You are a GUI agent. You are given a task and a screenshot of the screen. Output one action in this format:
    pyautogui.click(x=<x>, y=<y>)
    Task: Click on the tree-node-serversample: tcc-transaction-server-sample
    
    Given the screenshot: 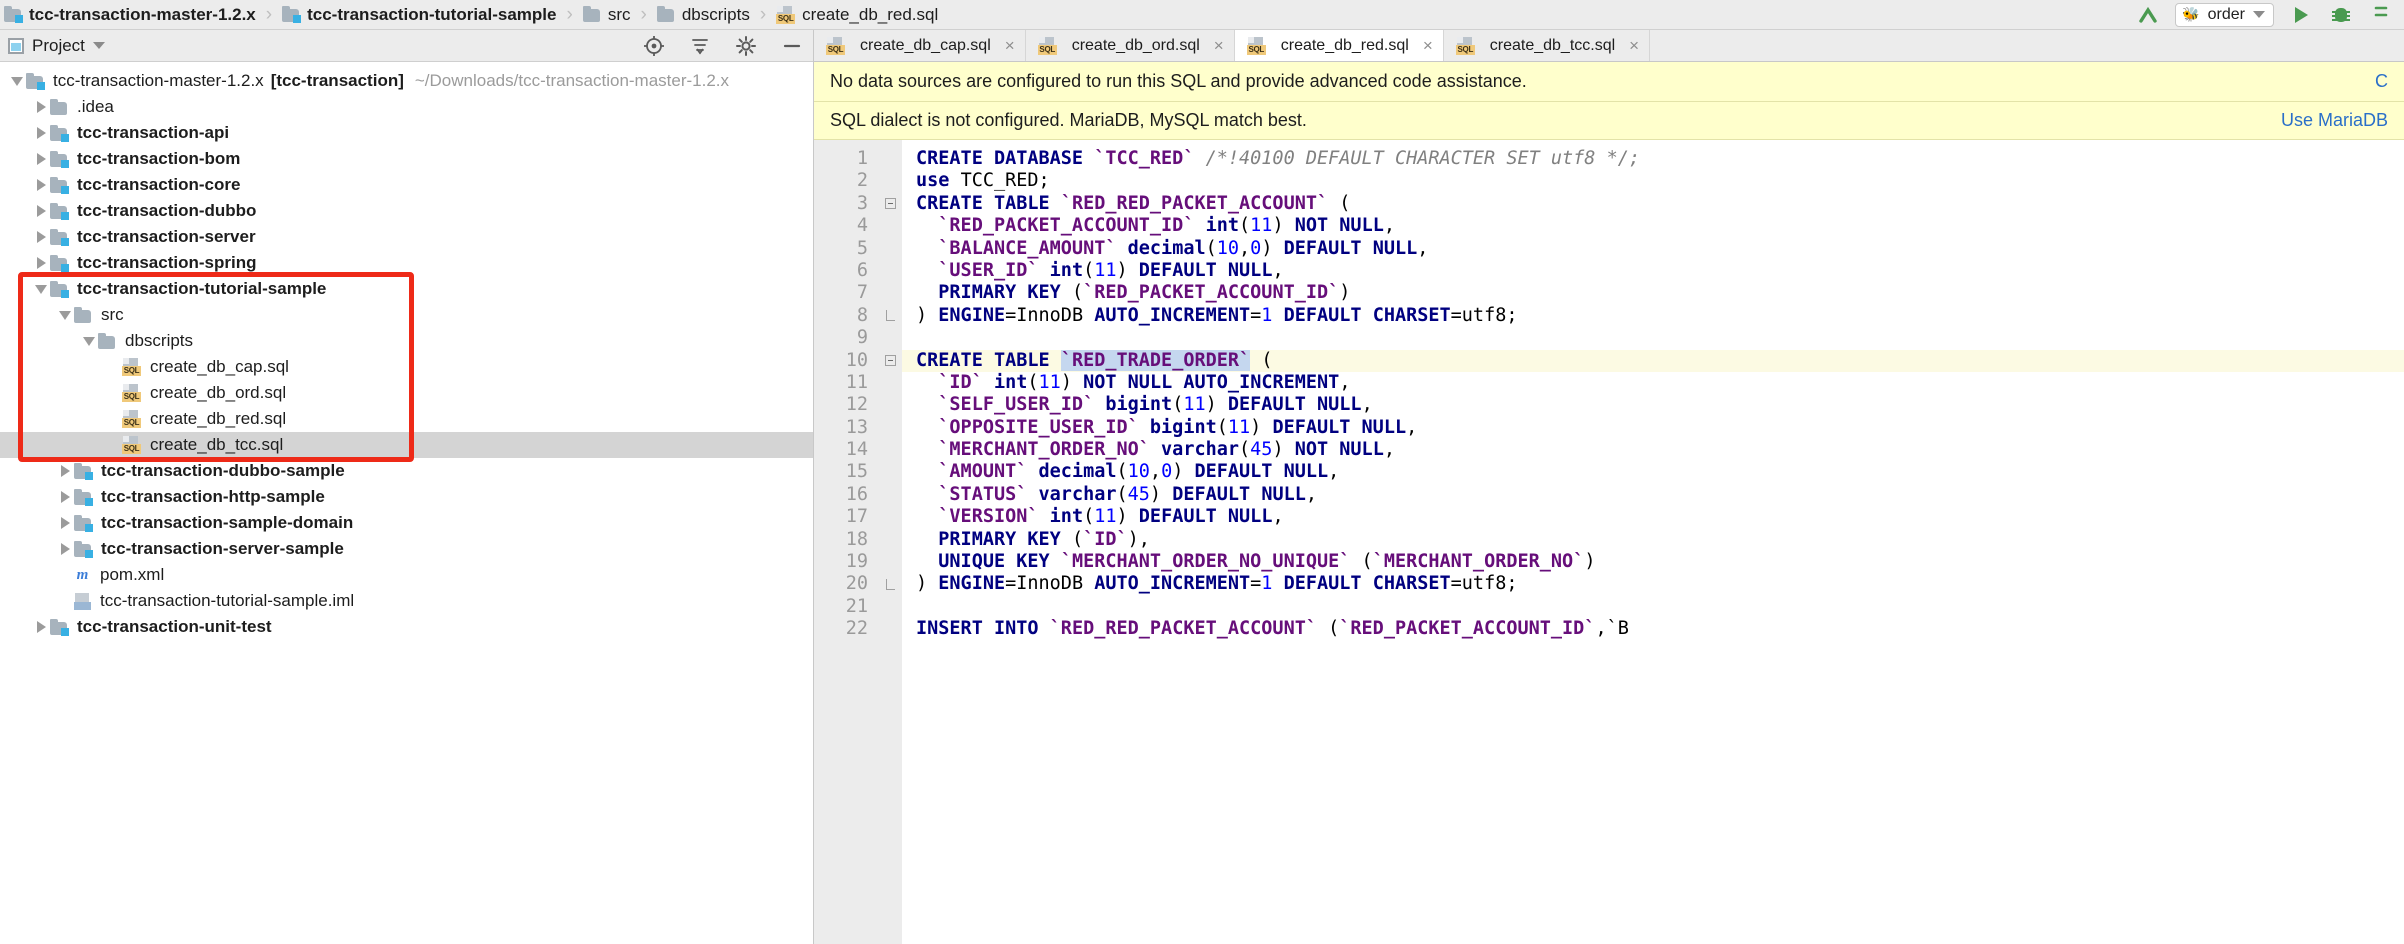 What is the action you would take?
    pyautogui.click(x=406, y=549)
    